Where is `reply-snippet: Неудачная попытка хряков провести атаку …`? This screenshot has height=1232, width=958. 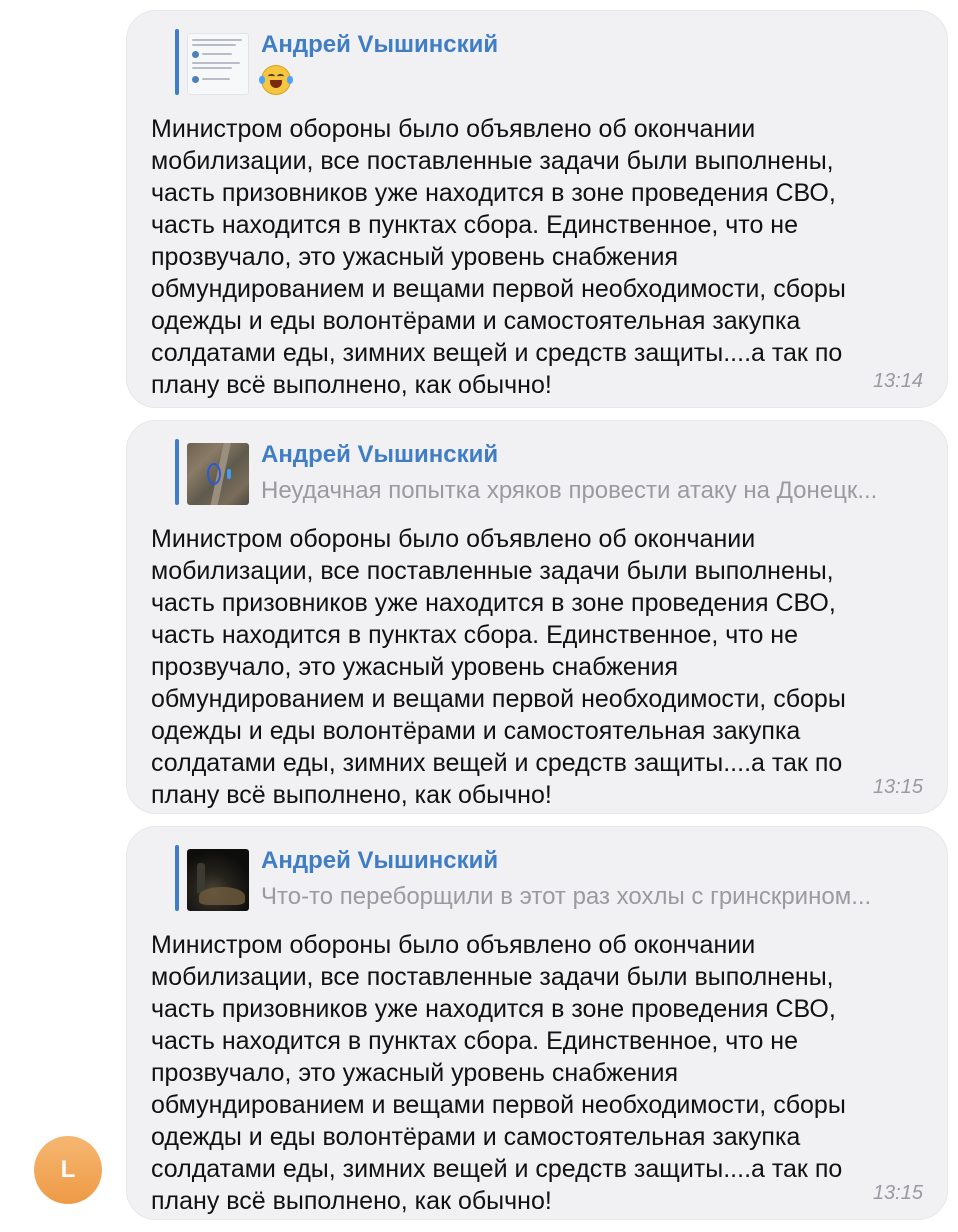
reply-snippet: Неудачная попытка хряков провести атаку … is located at coordinates (569, 490).